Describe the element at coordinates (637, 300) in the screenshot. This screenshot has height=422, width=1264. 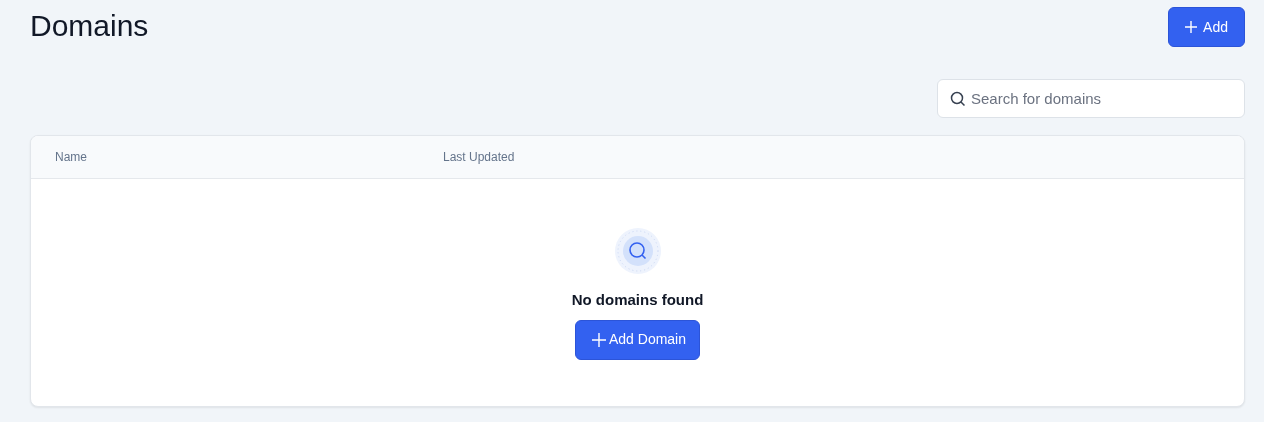
I see `empty-message: No domains found` at that location.